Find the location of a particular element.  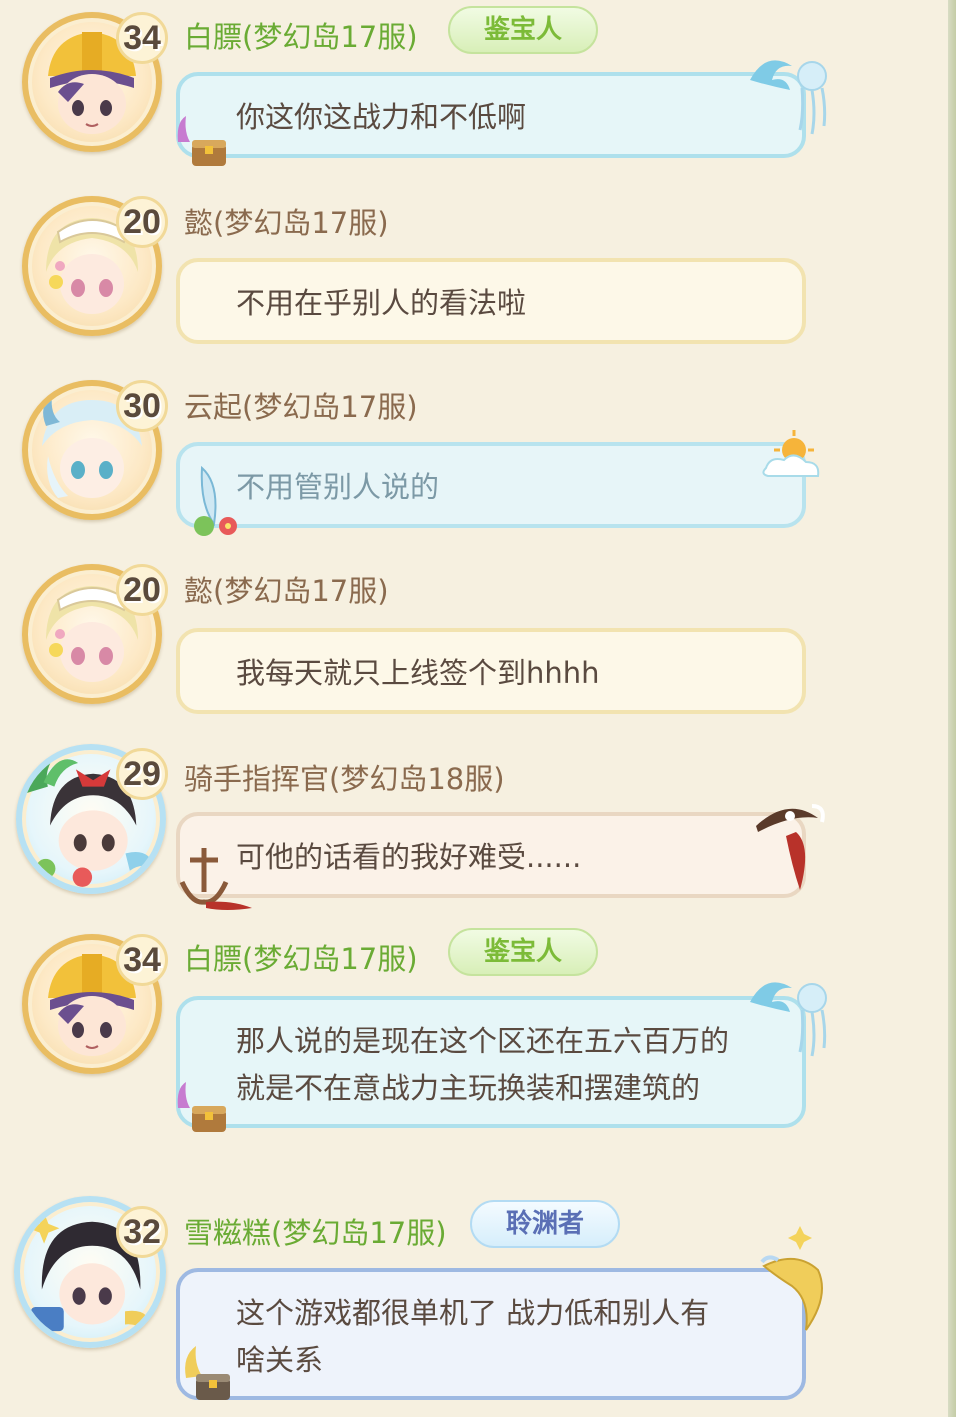

message-line: 这个游戏都很单机了 战力低和别人有 is located at coordinates (473, 1313).